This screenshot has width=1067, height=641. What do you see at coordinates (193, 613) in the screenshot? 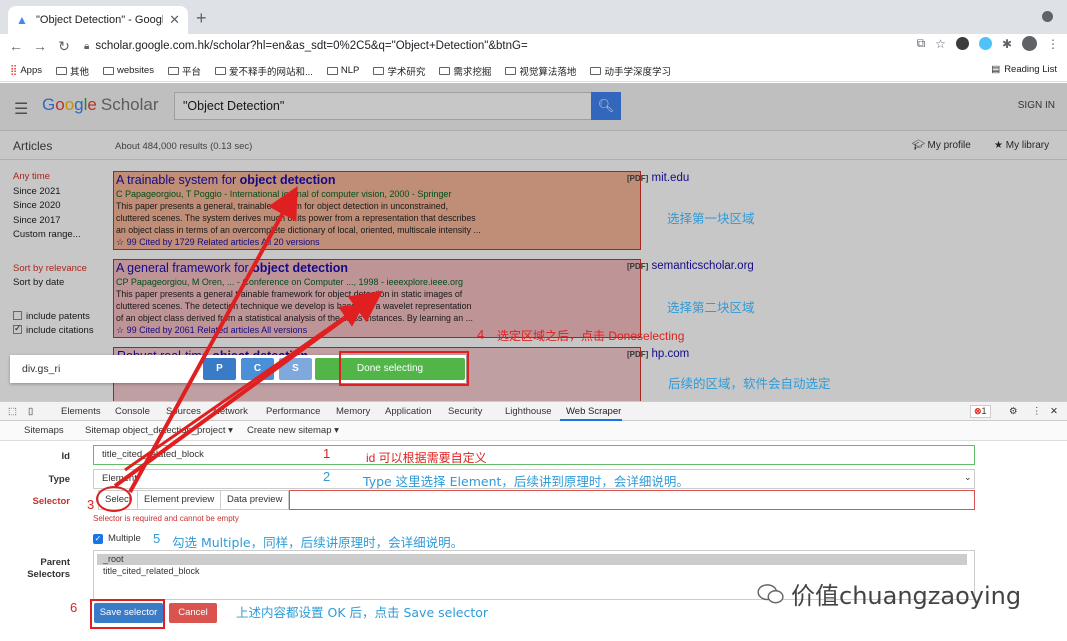
I see `cancel-button: Cancel` at bounding box center [193, 613].